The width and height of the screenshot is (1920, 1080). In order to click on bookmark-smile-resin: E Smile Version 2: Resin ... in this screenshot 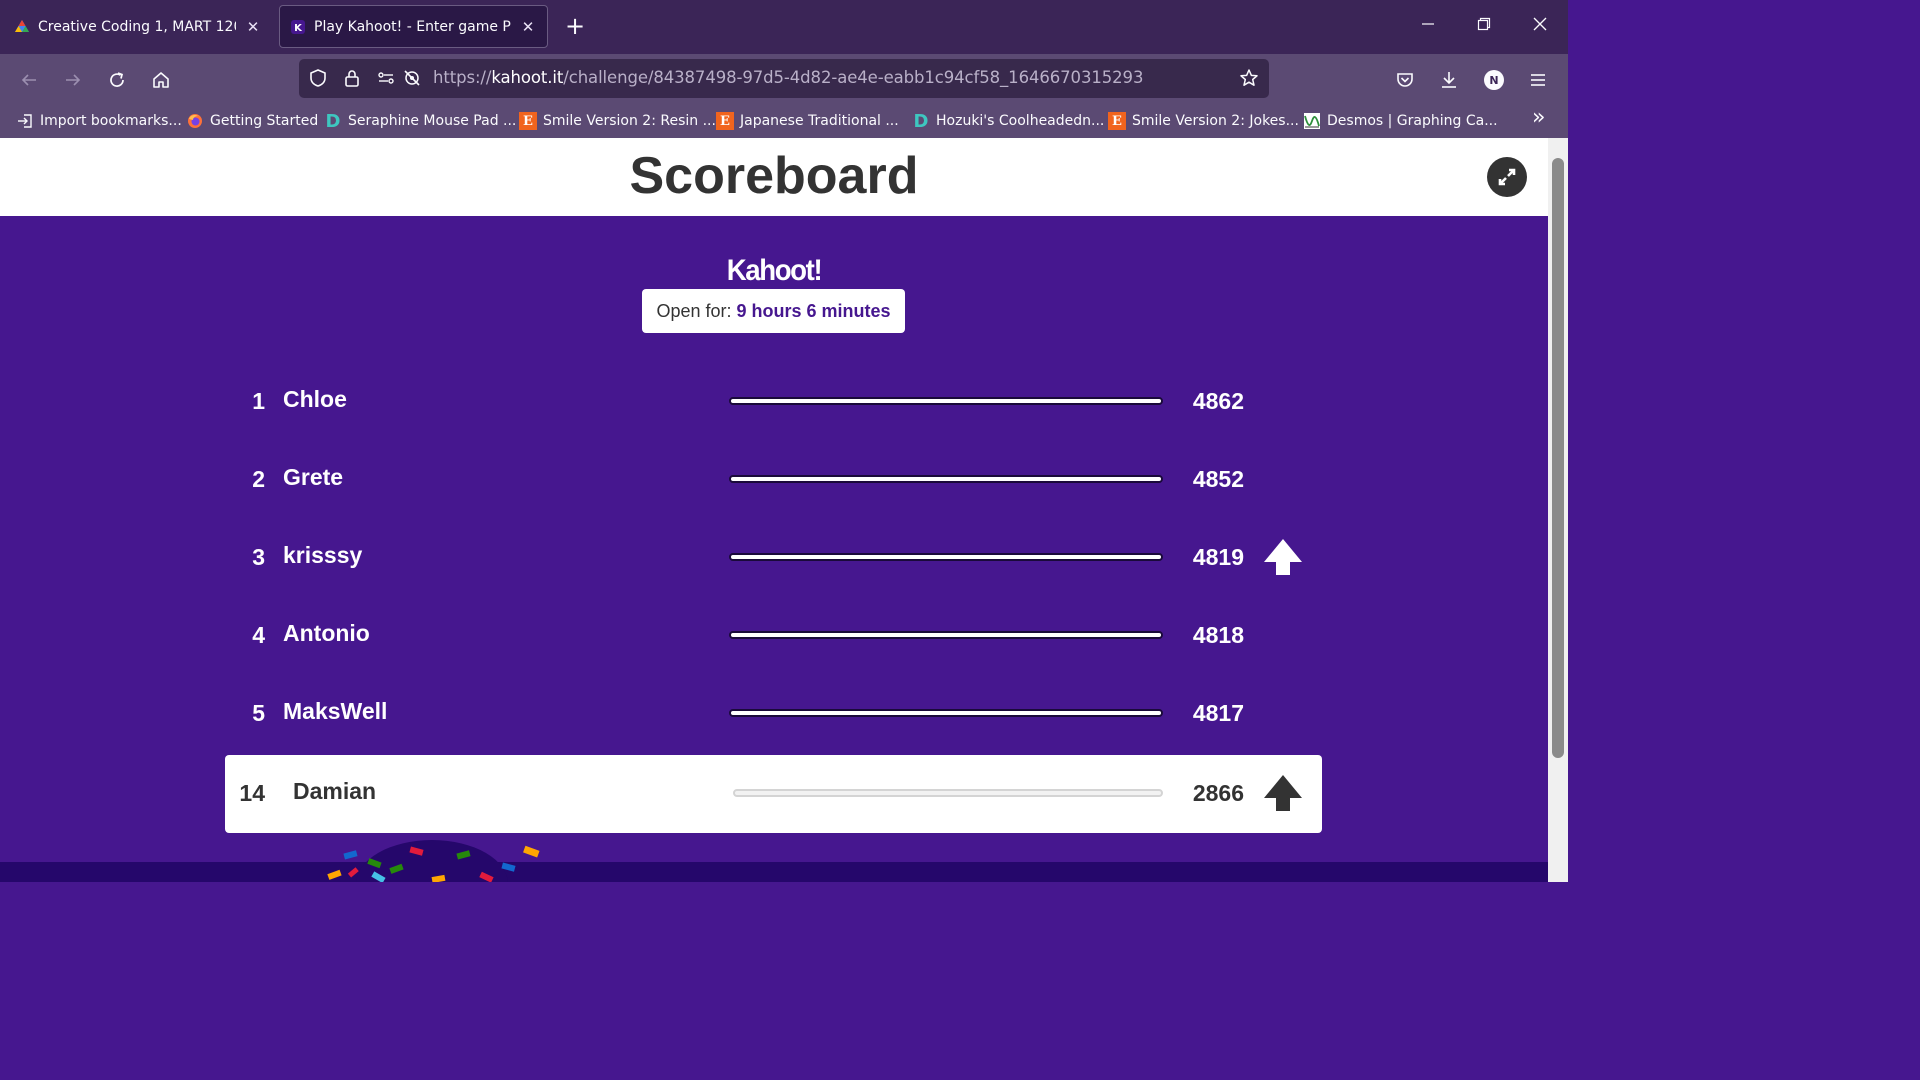, I will do `click(617, 121)`.